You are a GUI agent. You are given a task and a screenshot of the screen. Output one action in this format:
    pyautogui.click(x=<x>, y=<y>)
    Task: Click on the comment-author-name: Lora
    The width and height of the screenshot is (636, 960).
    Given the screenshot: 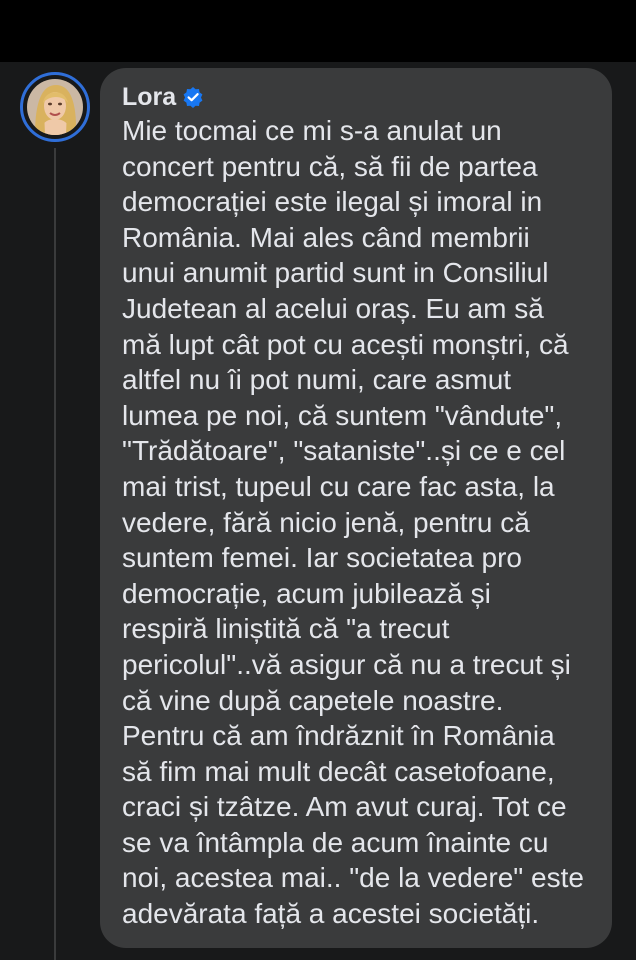 What is the action you would take?
    pyautogui.click(x=149, y=97)
    